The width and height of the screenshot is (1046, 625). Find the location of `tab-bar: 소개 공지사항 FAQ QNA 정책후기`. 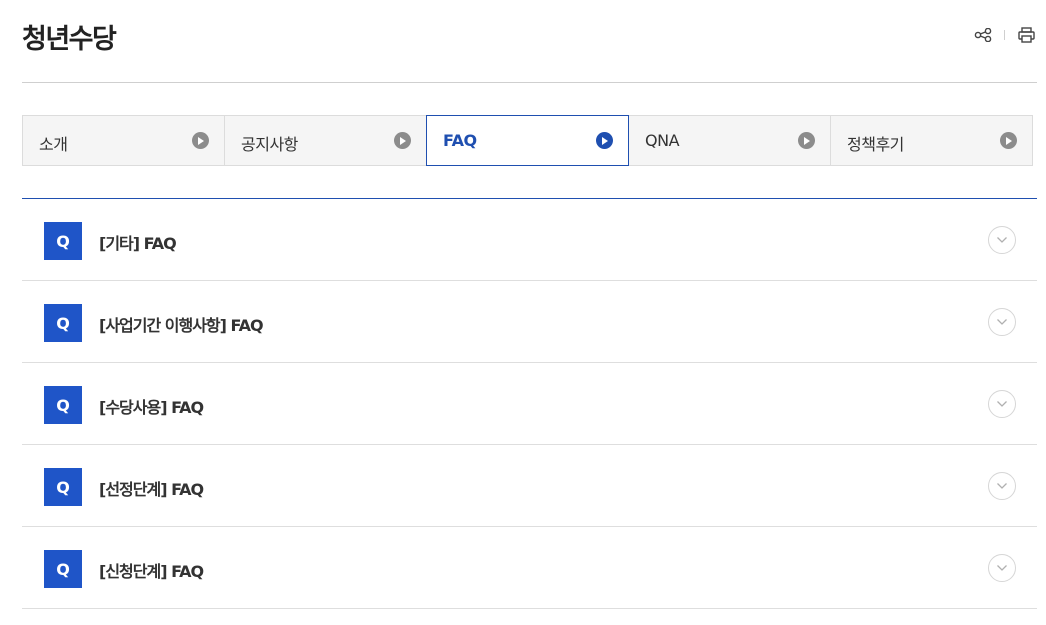

tab-bar: 소개 공지사항 FAQ QNA 정책후기 is located at coordinates (530, 140).